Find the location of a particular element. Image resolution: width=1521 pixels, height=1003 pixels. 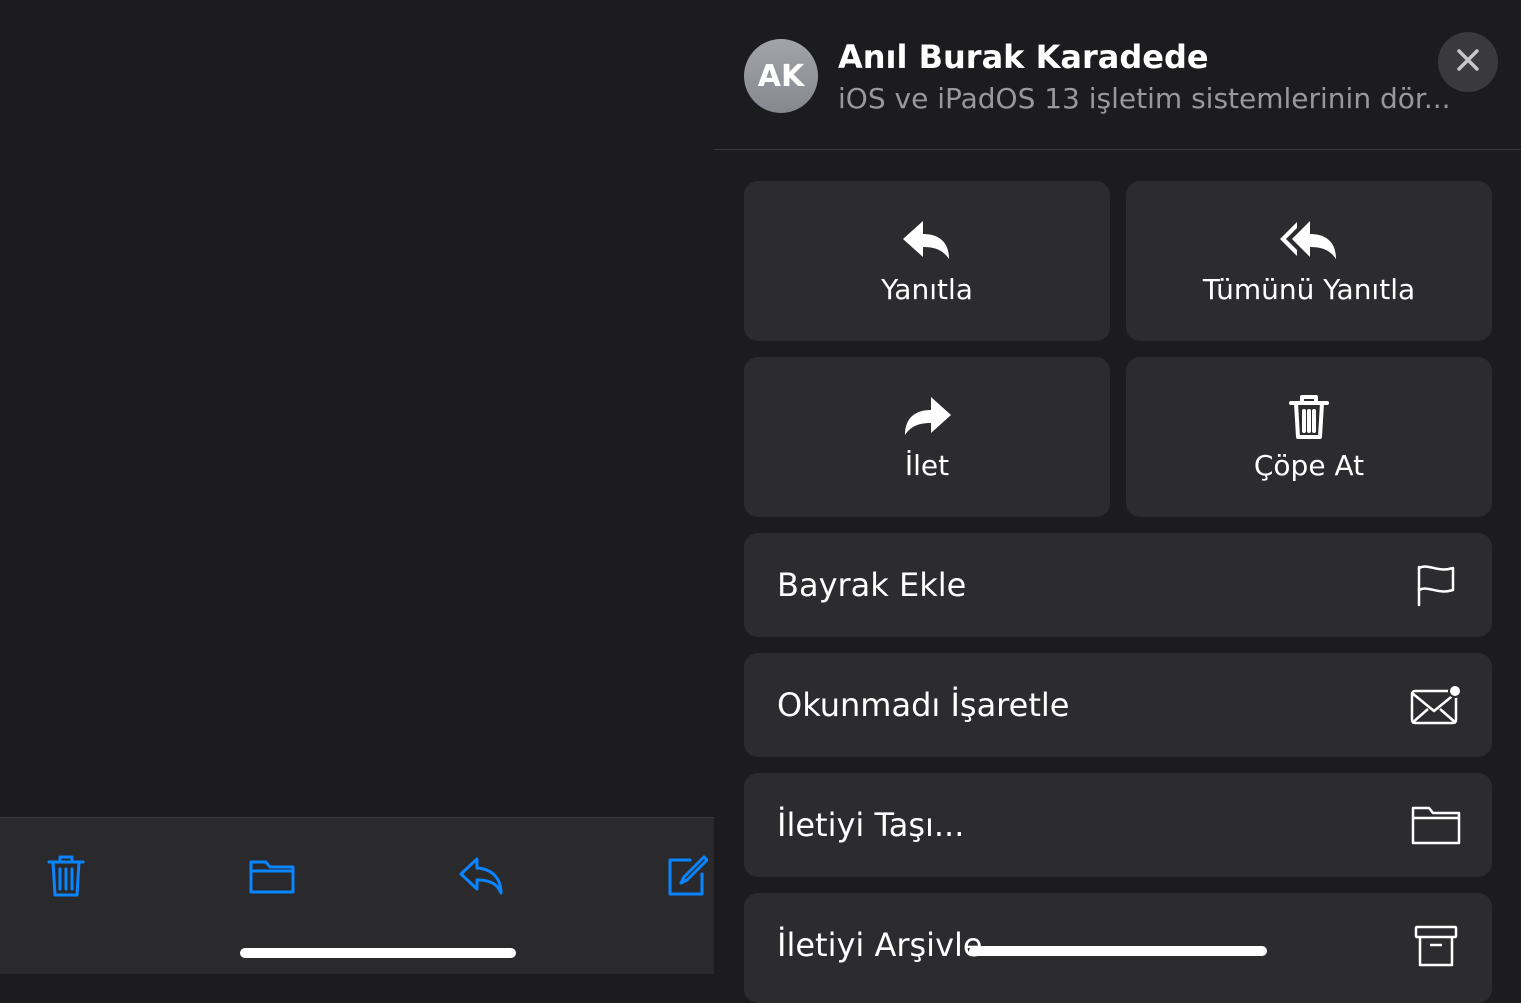

reply-all-tile: Tümünü Yanıtla is located at coordinates (1309, 261).